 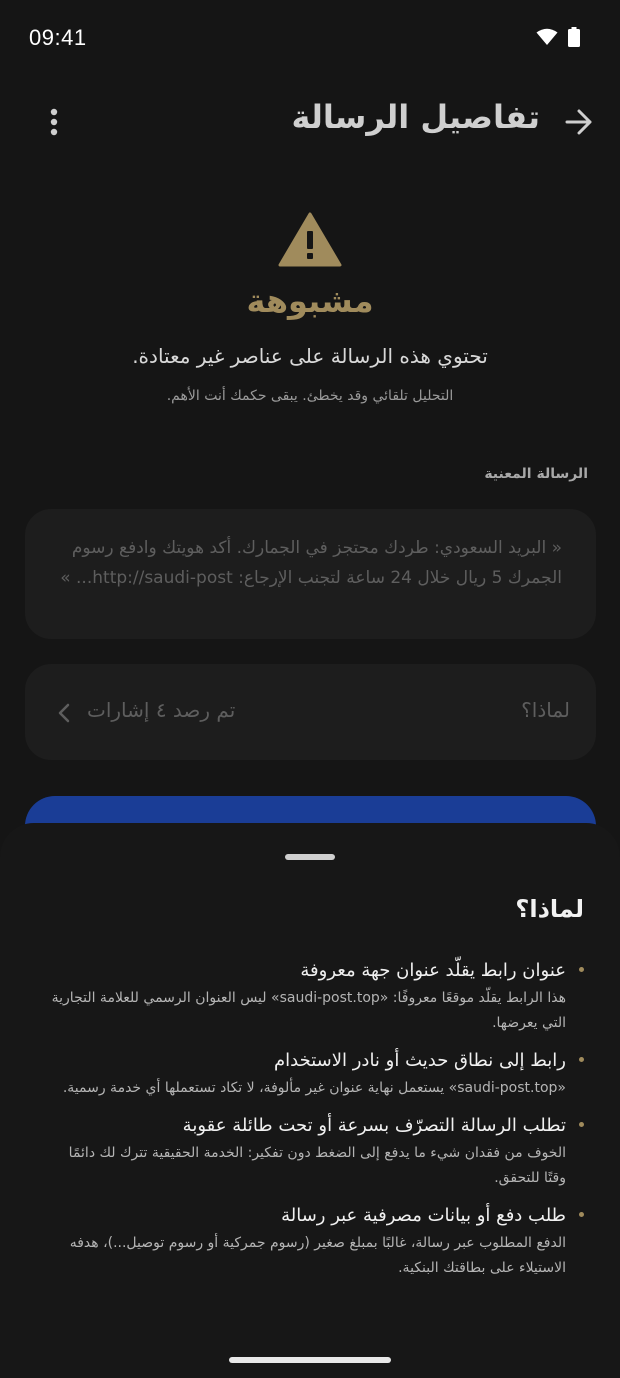 I want to click on signals-count: تم رصد ٤ إشارات, so click(x=161, y=710).